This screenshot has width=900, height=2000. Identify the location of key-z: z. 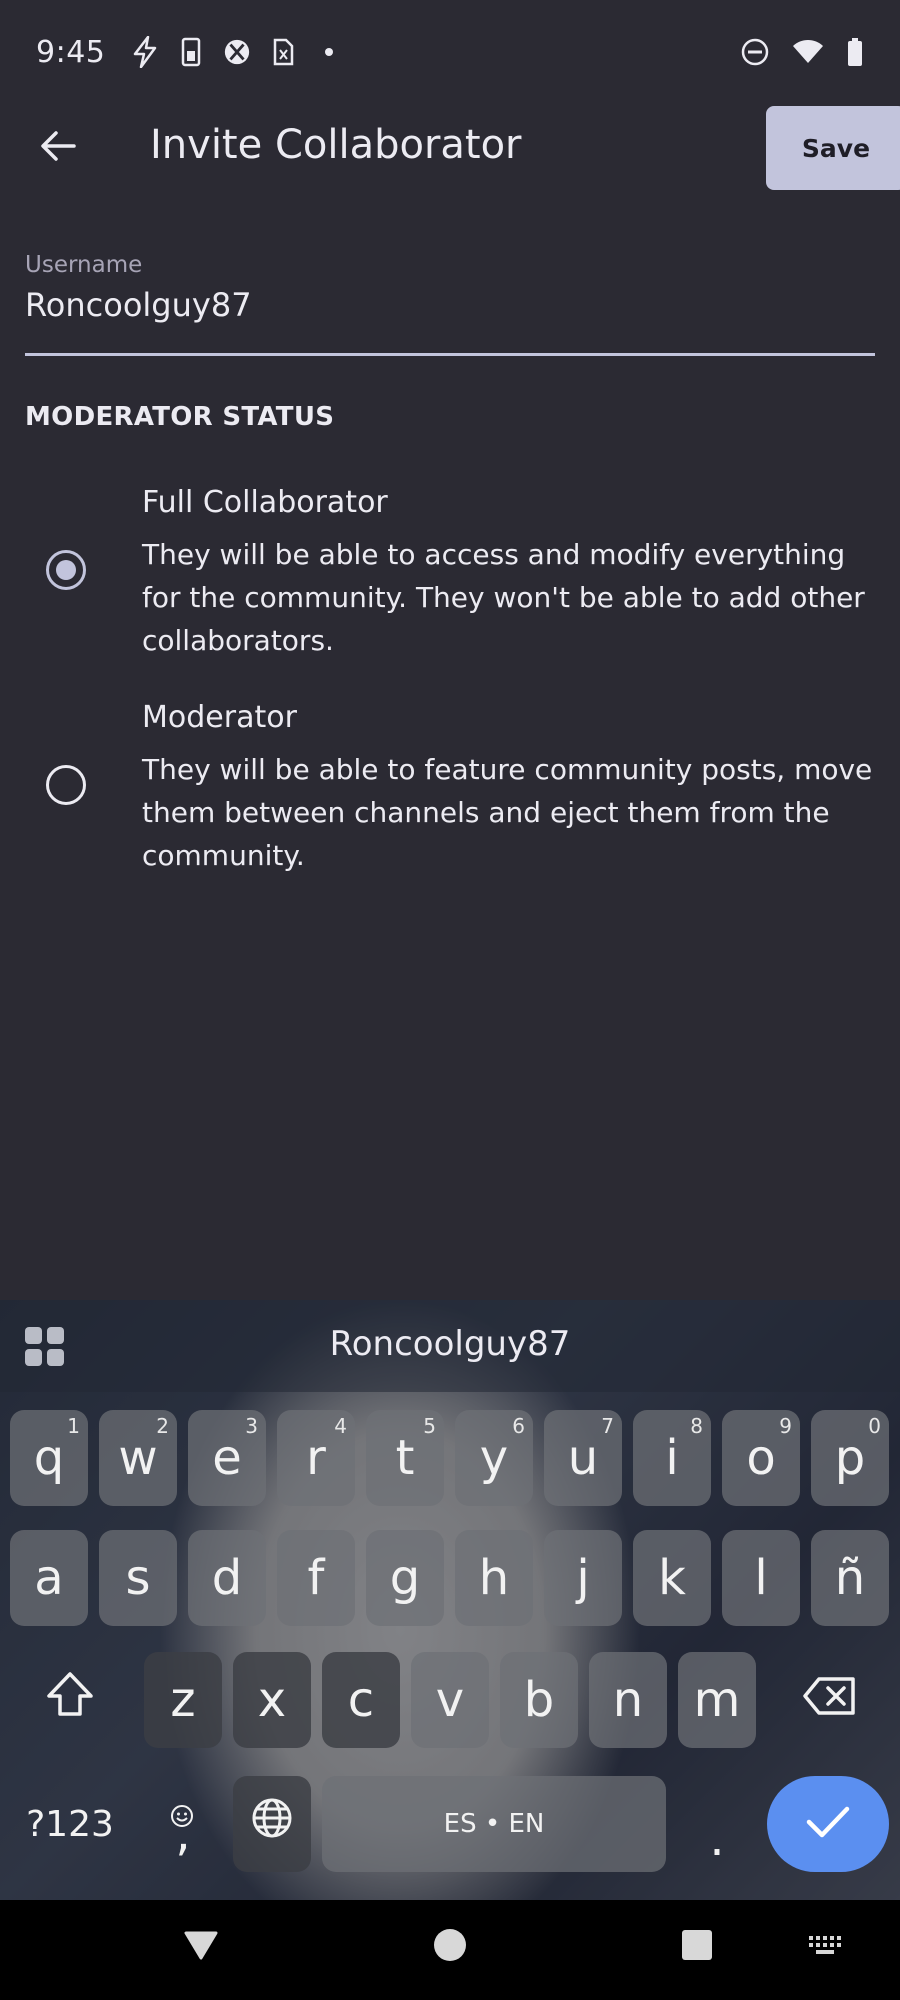
(183, 1700).